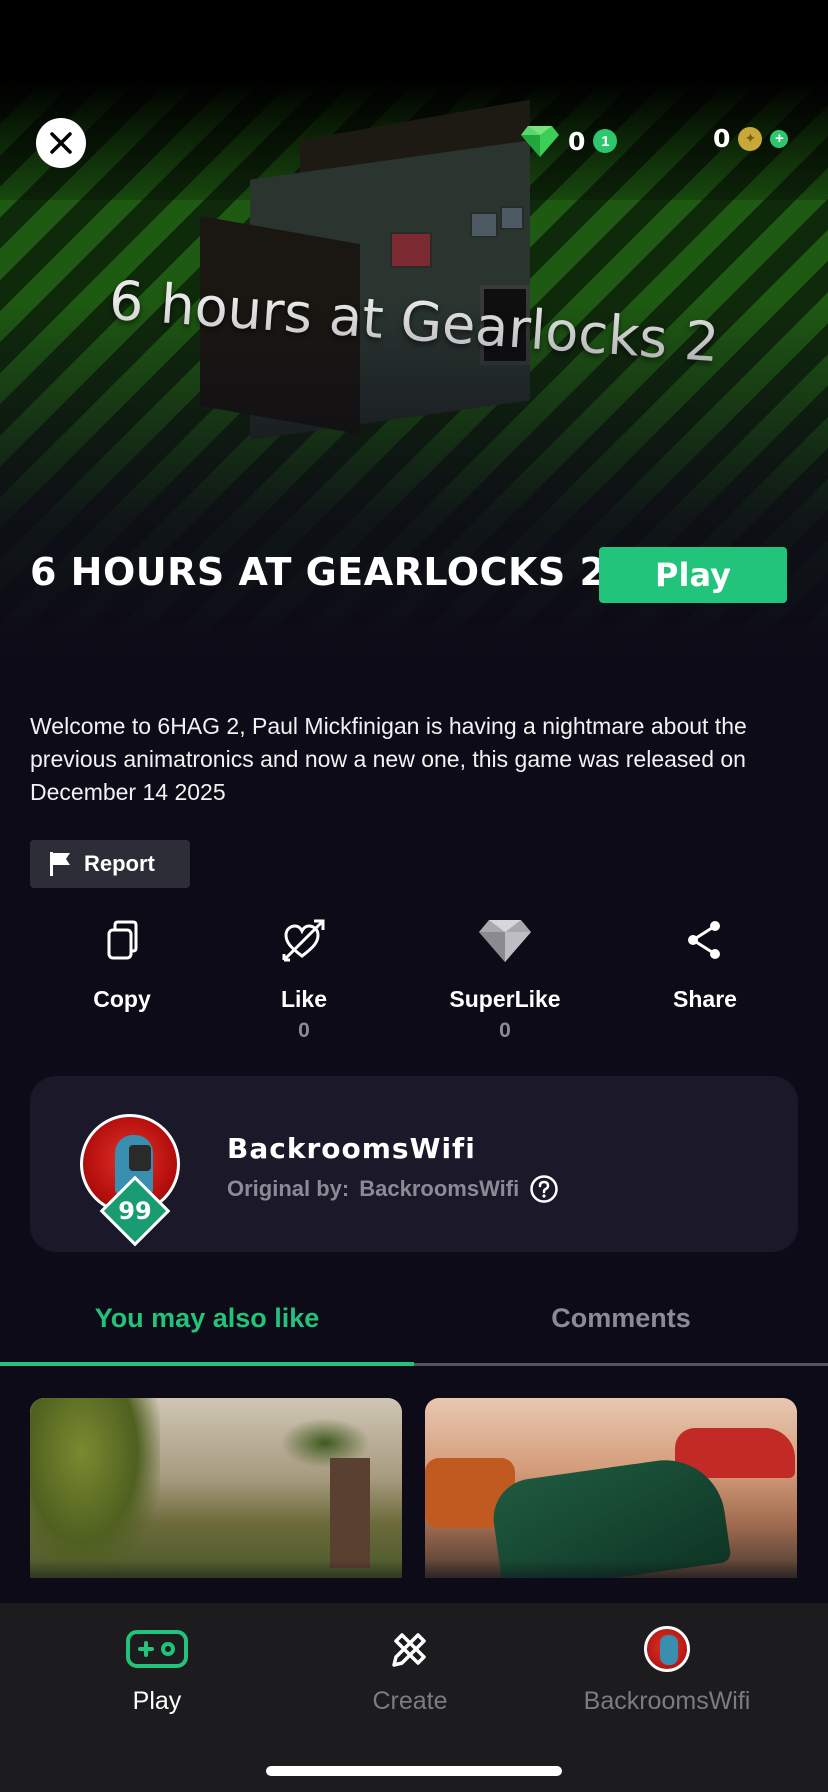 The height and width of the screenshot is (1792, 828). What do you see at coordinates (409, 1650) in the screenshot?
I see `pencil-ruler-icon` at bounding box center [409, 1650].